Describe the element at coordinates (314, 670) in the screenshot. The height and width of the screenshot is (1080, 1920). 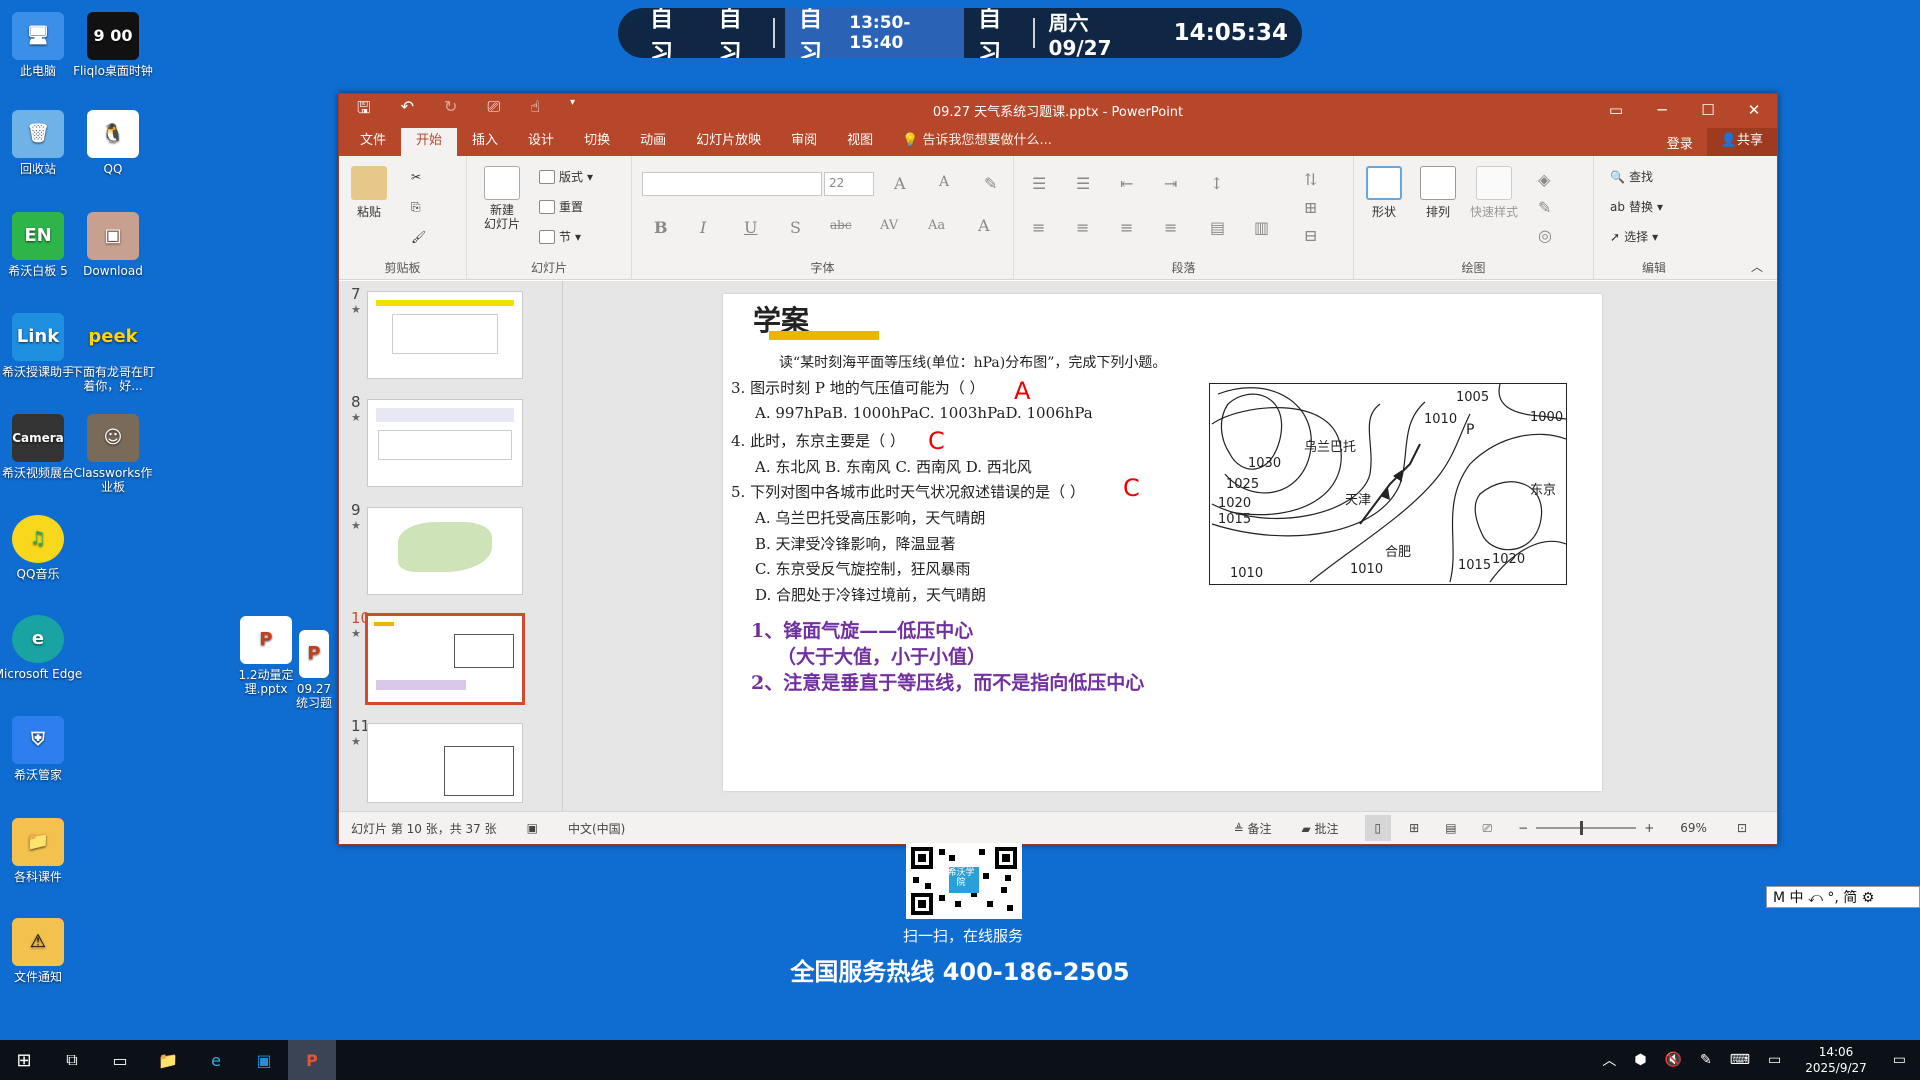
I see `desktop-icon-pptx-2: P 09.27 统习题` at that location.